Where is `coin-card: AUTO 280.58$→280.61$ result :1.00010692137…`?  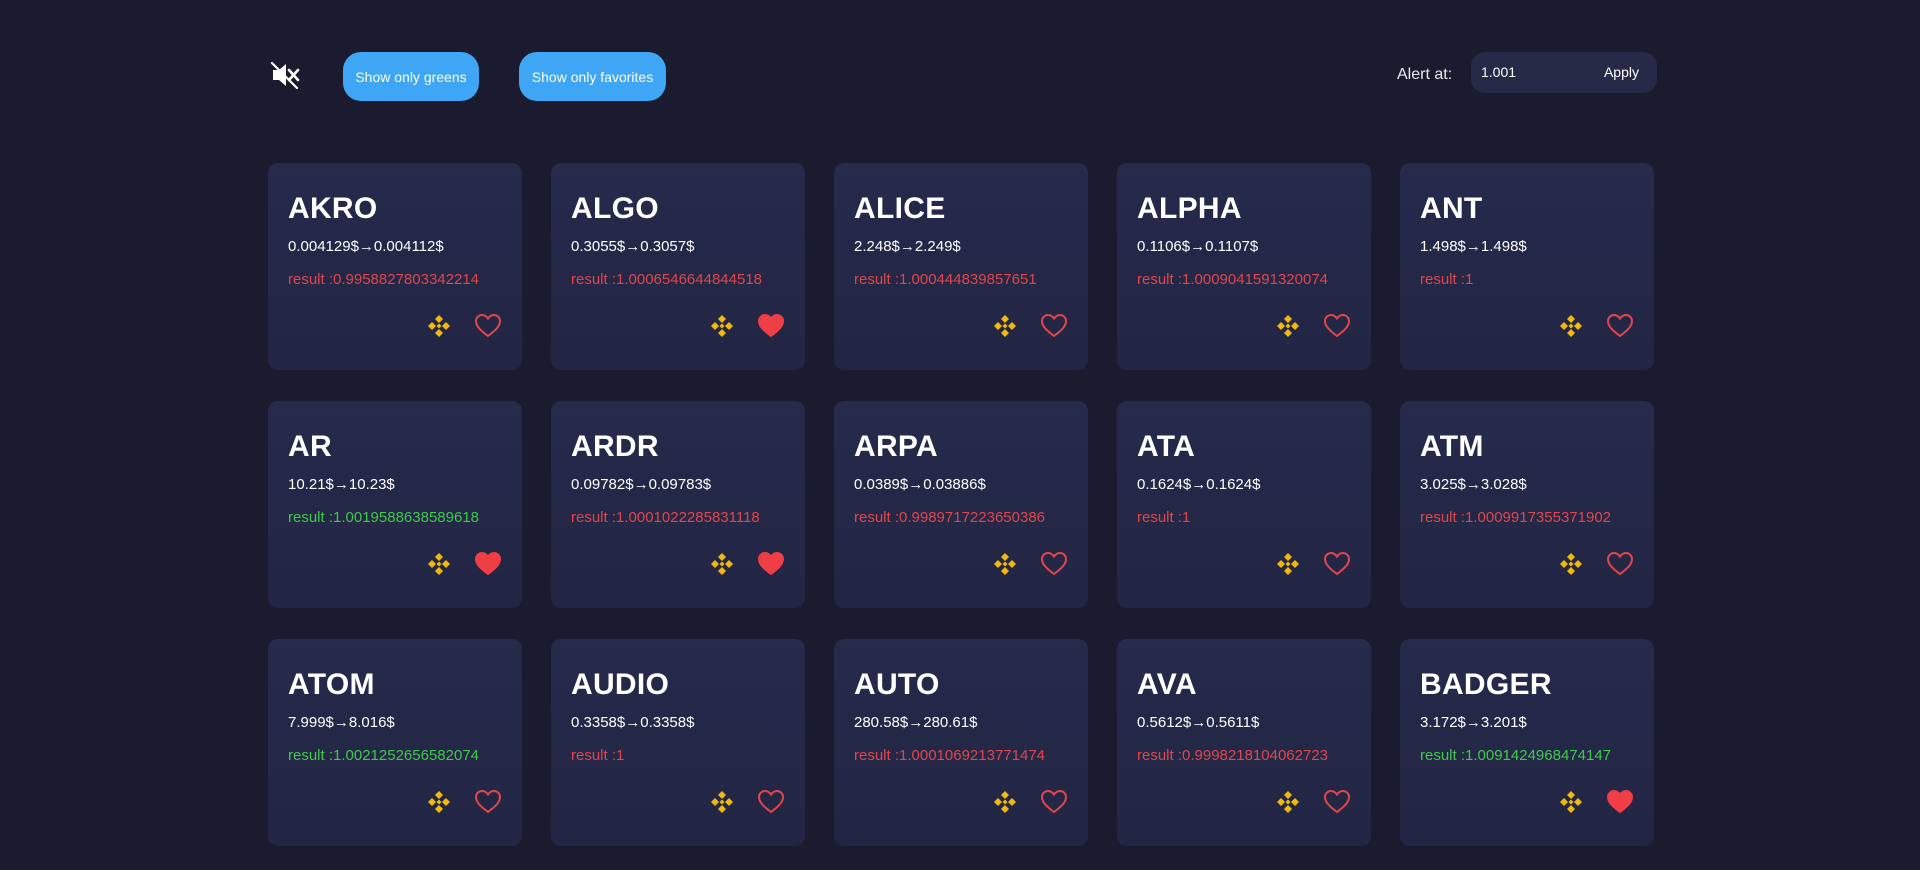 coin-card: AUTO 280.58$→280.61$ result :1.00010692137… is located at coordinates (961, 742).